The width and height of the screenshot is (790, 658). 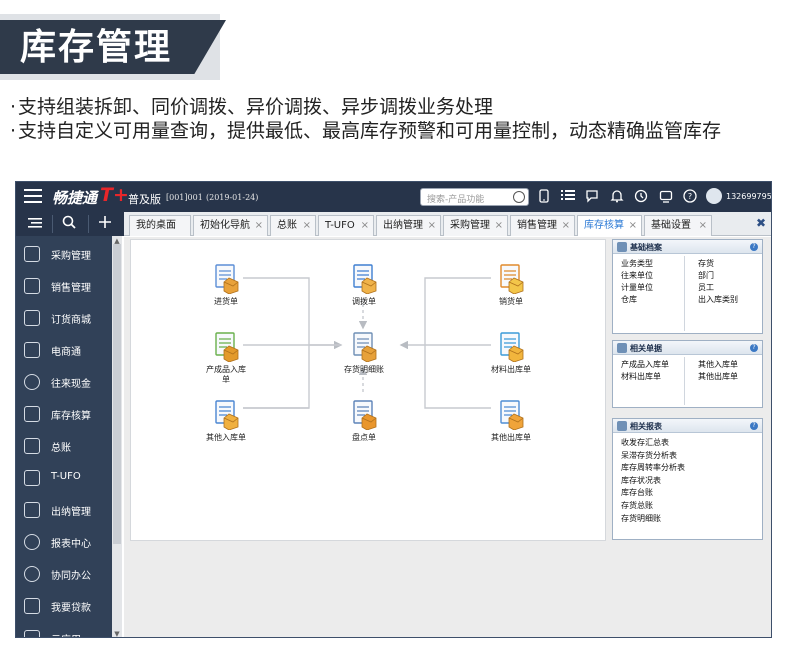 I want to click on report-icon, so click(x=32, y=478).